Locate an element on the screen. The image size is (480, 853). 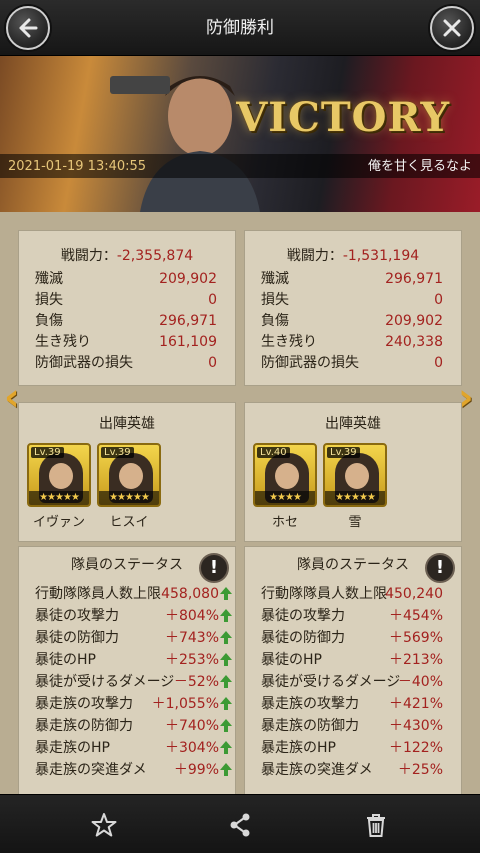
status-value: ＋454% is located at coordinates (415, 616).